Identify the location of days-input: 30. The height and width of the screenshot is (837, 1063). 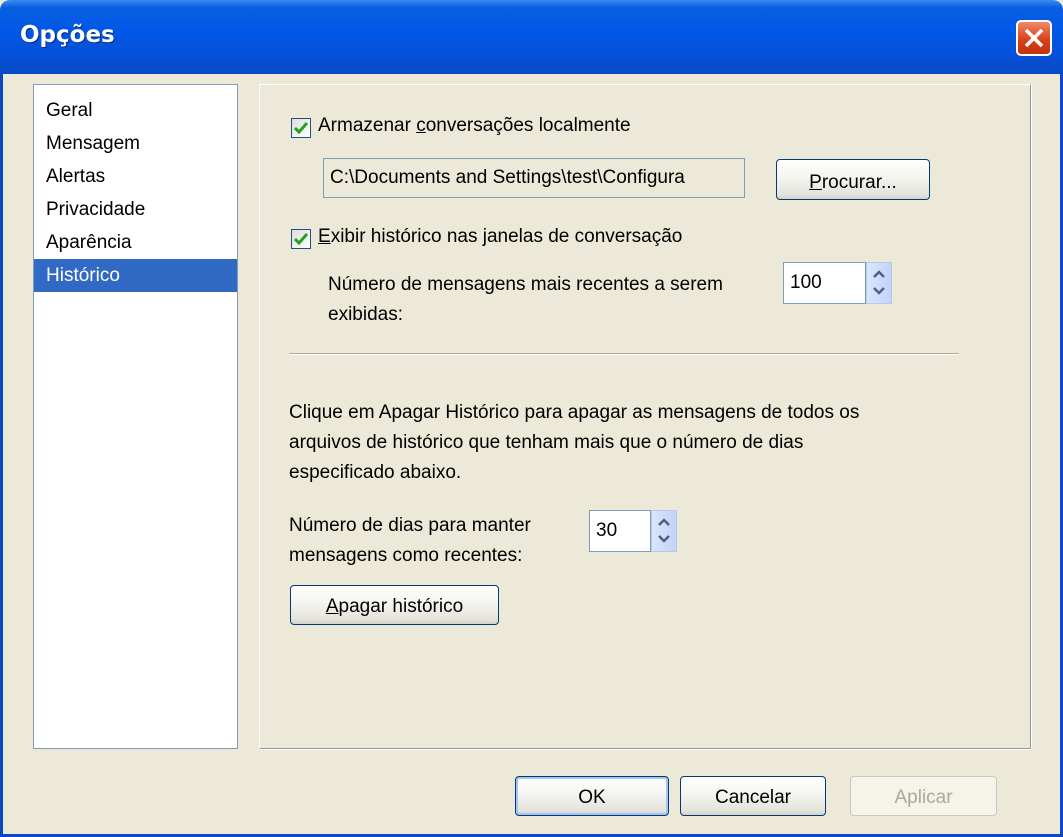
(620, 531).